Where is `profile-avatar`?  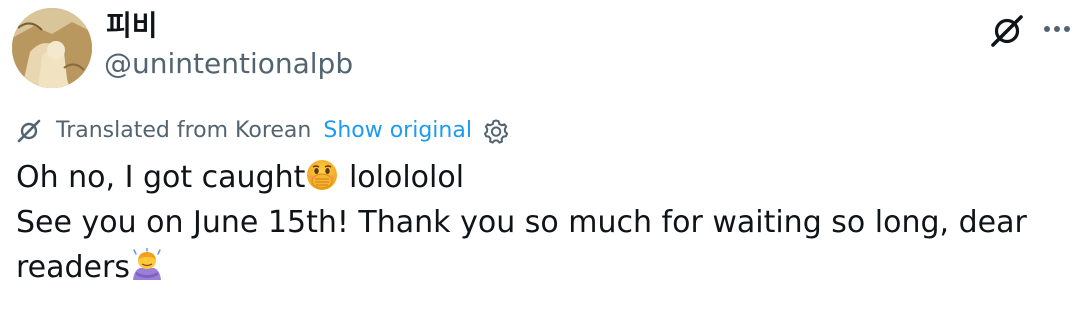
profile-avatar is located at coordinates (52, 48).